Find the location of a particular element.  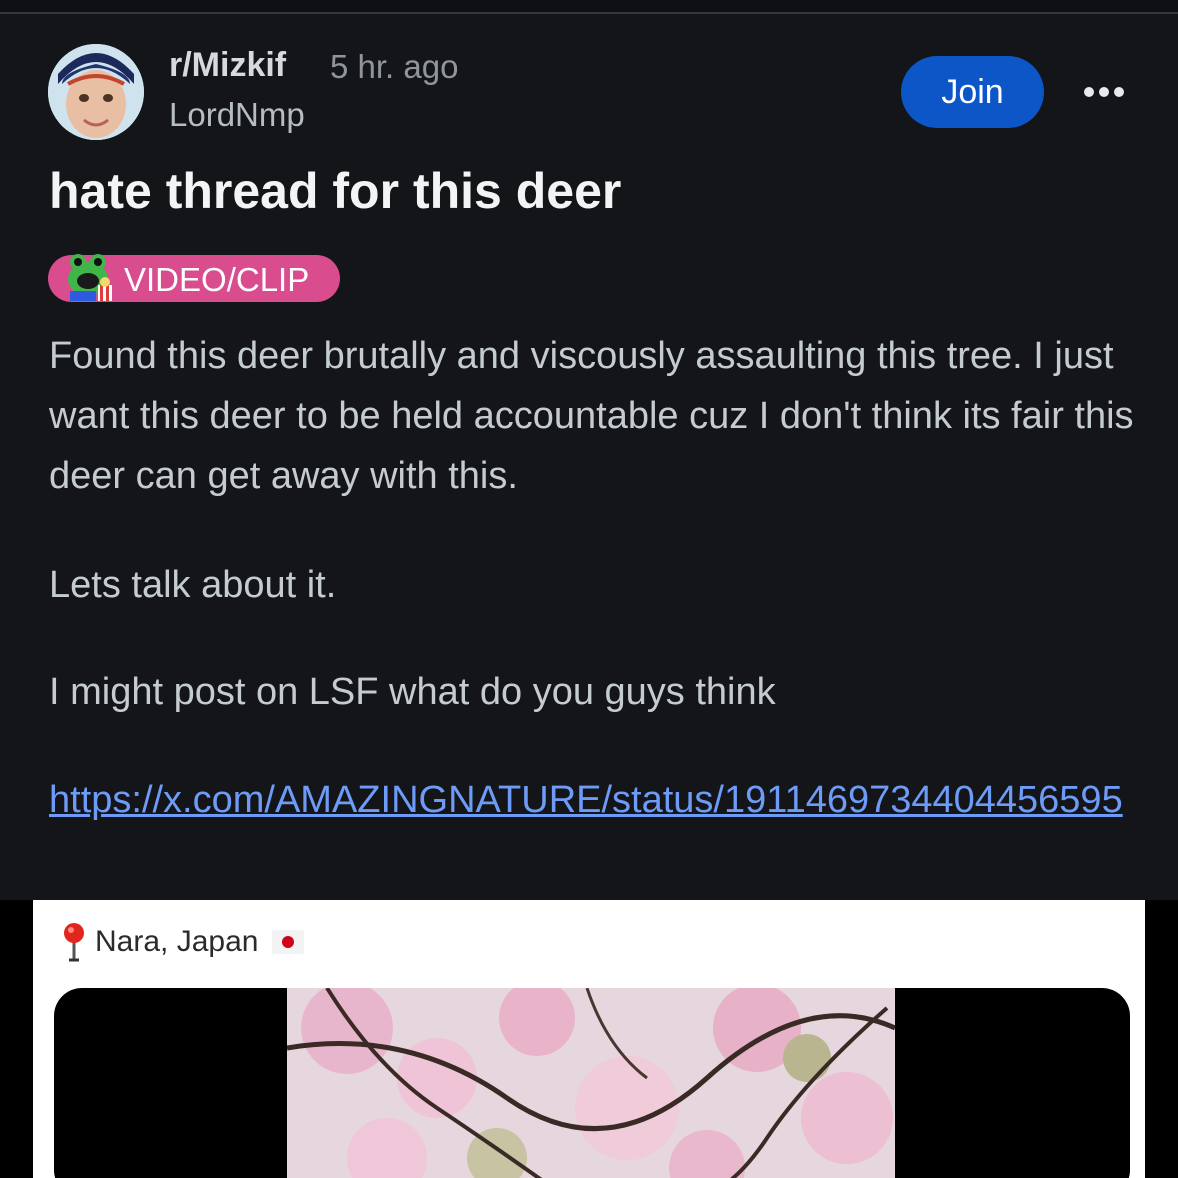

location-label: Nara, Japan is located at coordinates (177, 941).